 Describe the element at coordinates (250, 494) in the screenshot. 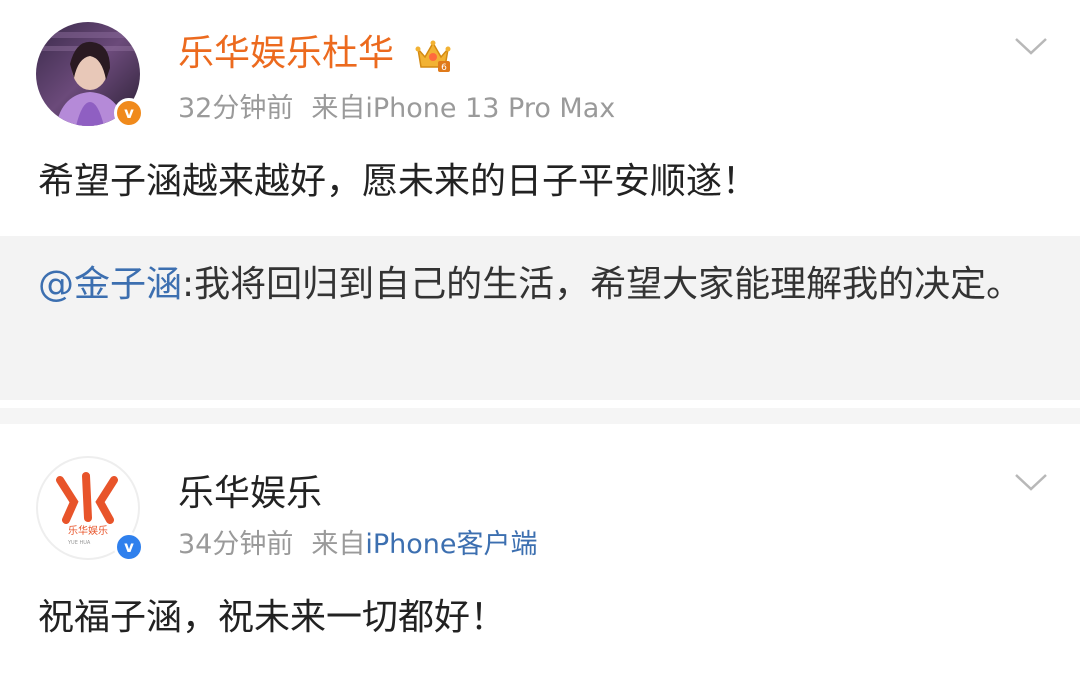

I see `username: 乐华娱乐` at that location.